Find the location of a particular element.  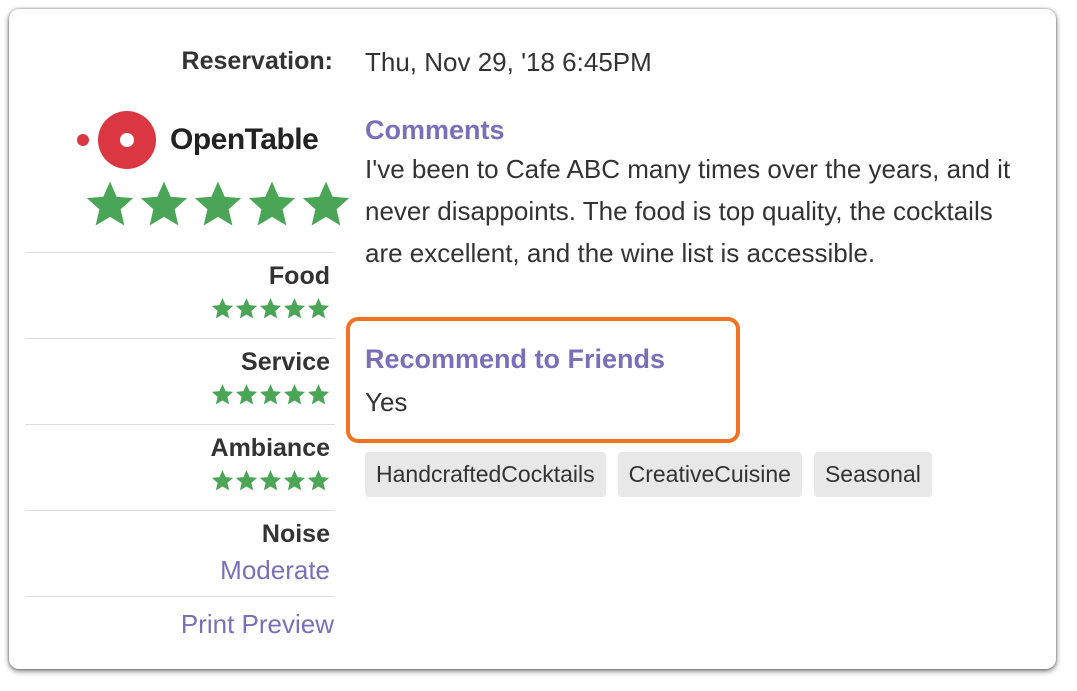

logo-dot-icon is located at coordinates (83, 140).